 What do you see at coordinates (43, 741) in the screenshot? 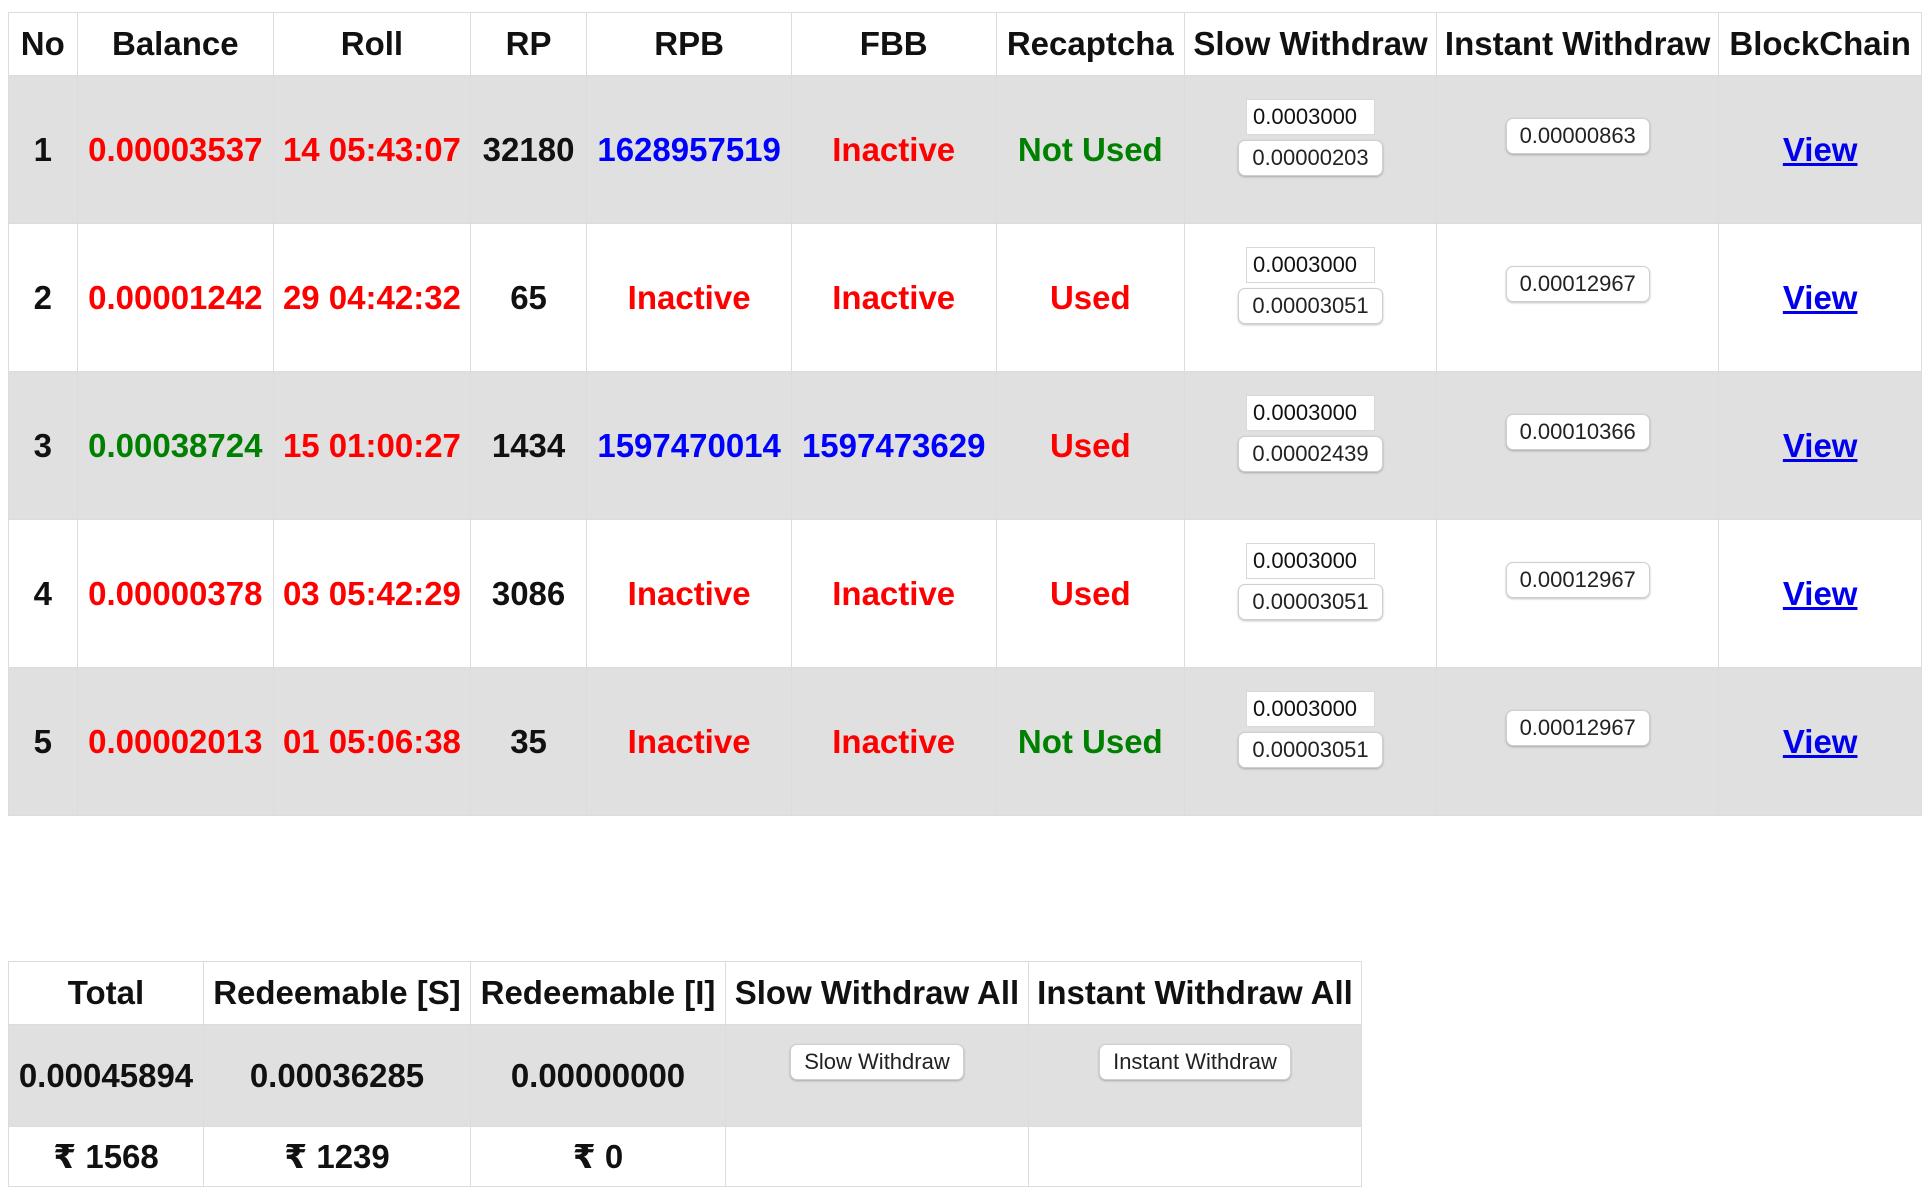
I see `row-number: 5` at bounding box center [43, 741].